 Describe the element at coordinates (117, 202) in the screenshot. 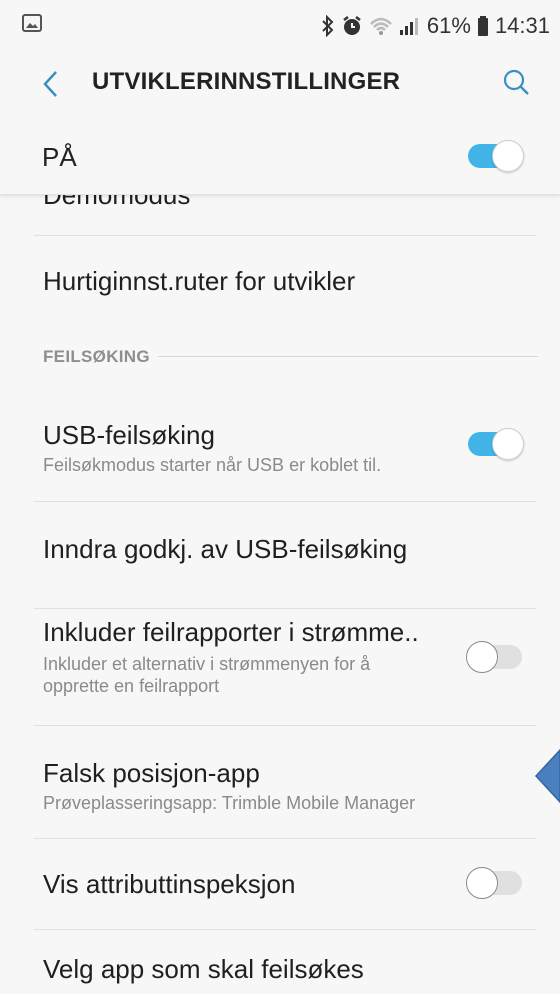

I see `item-title: Demomodus` at that location.